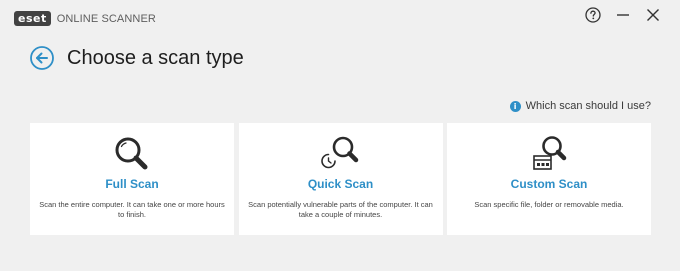  What do you see at coordinates (132, 184) in the screenshot?
I see `full-scan-title: Full Scan` at bounding box center [132, 184].